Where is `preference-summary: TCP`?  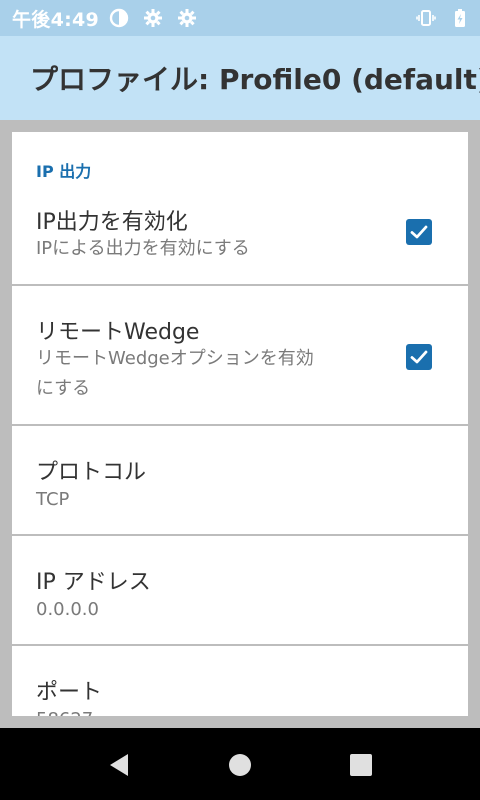
preference-summary: TCP is located at coordinates (53, 499).